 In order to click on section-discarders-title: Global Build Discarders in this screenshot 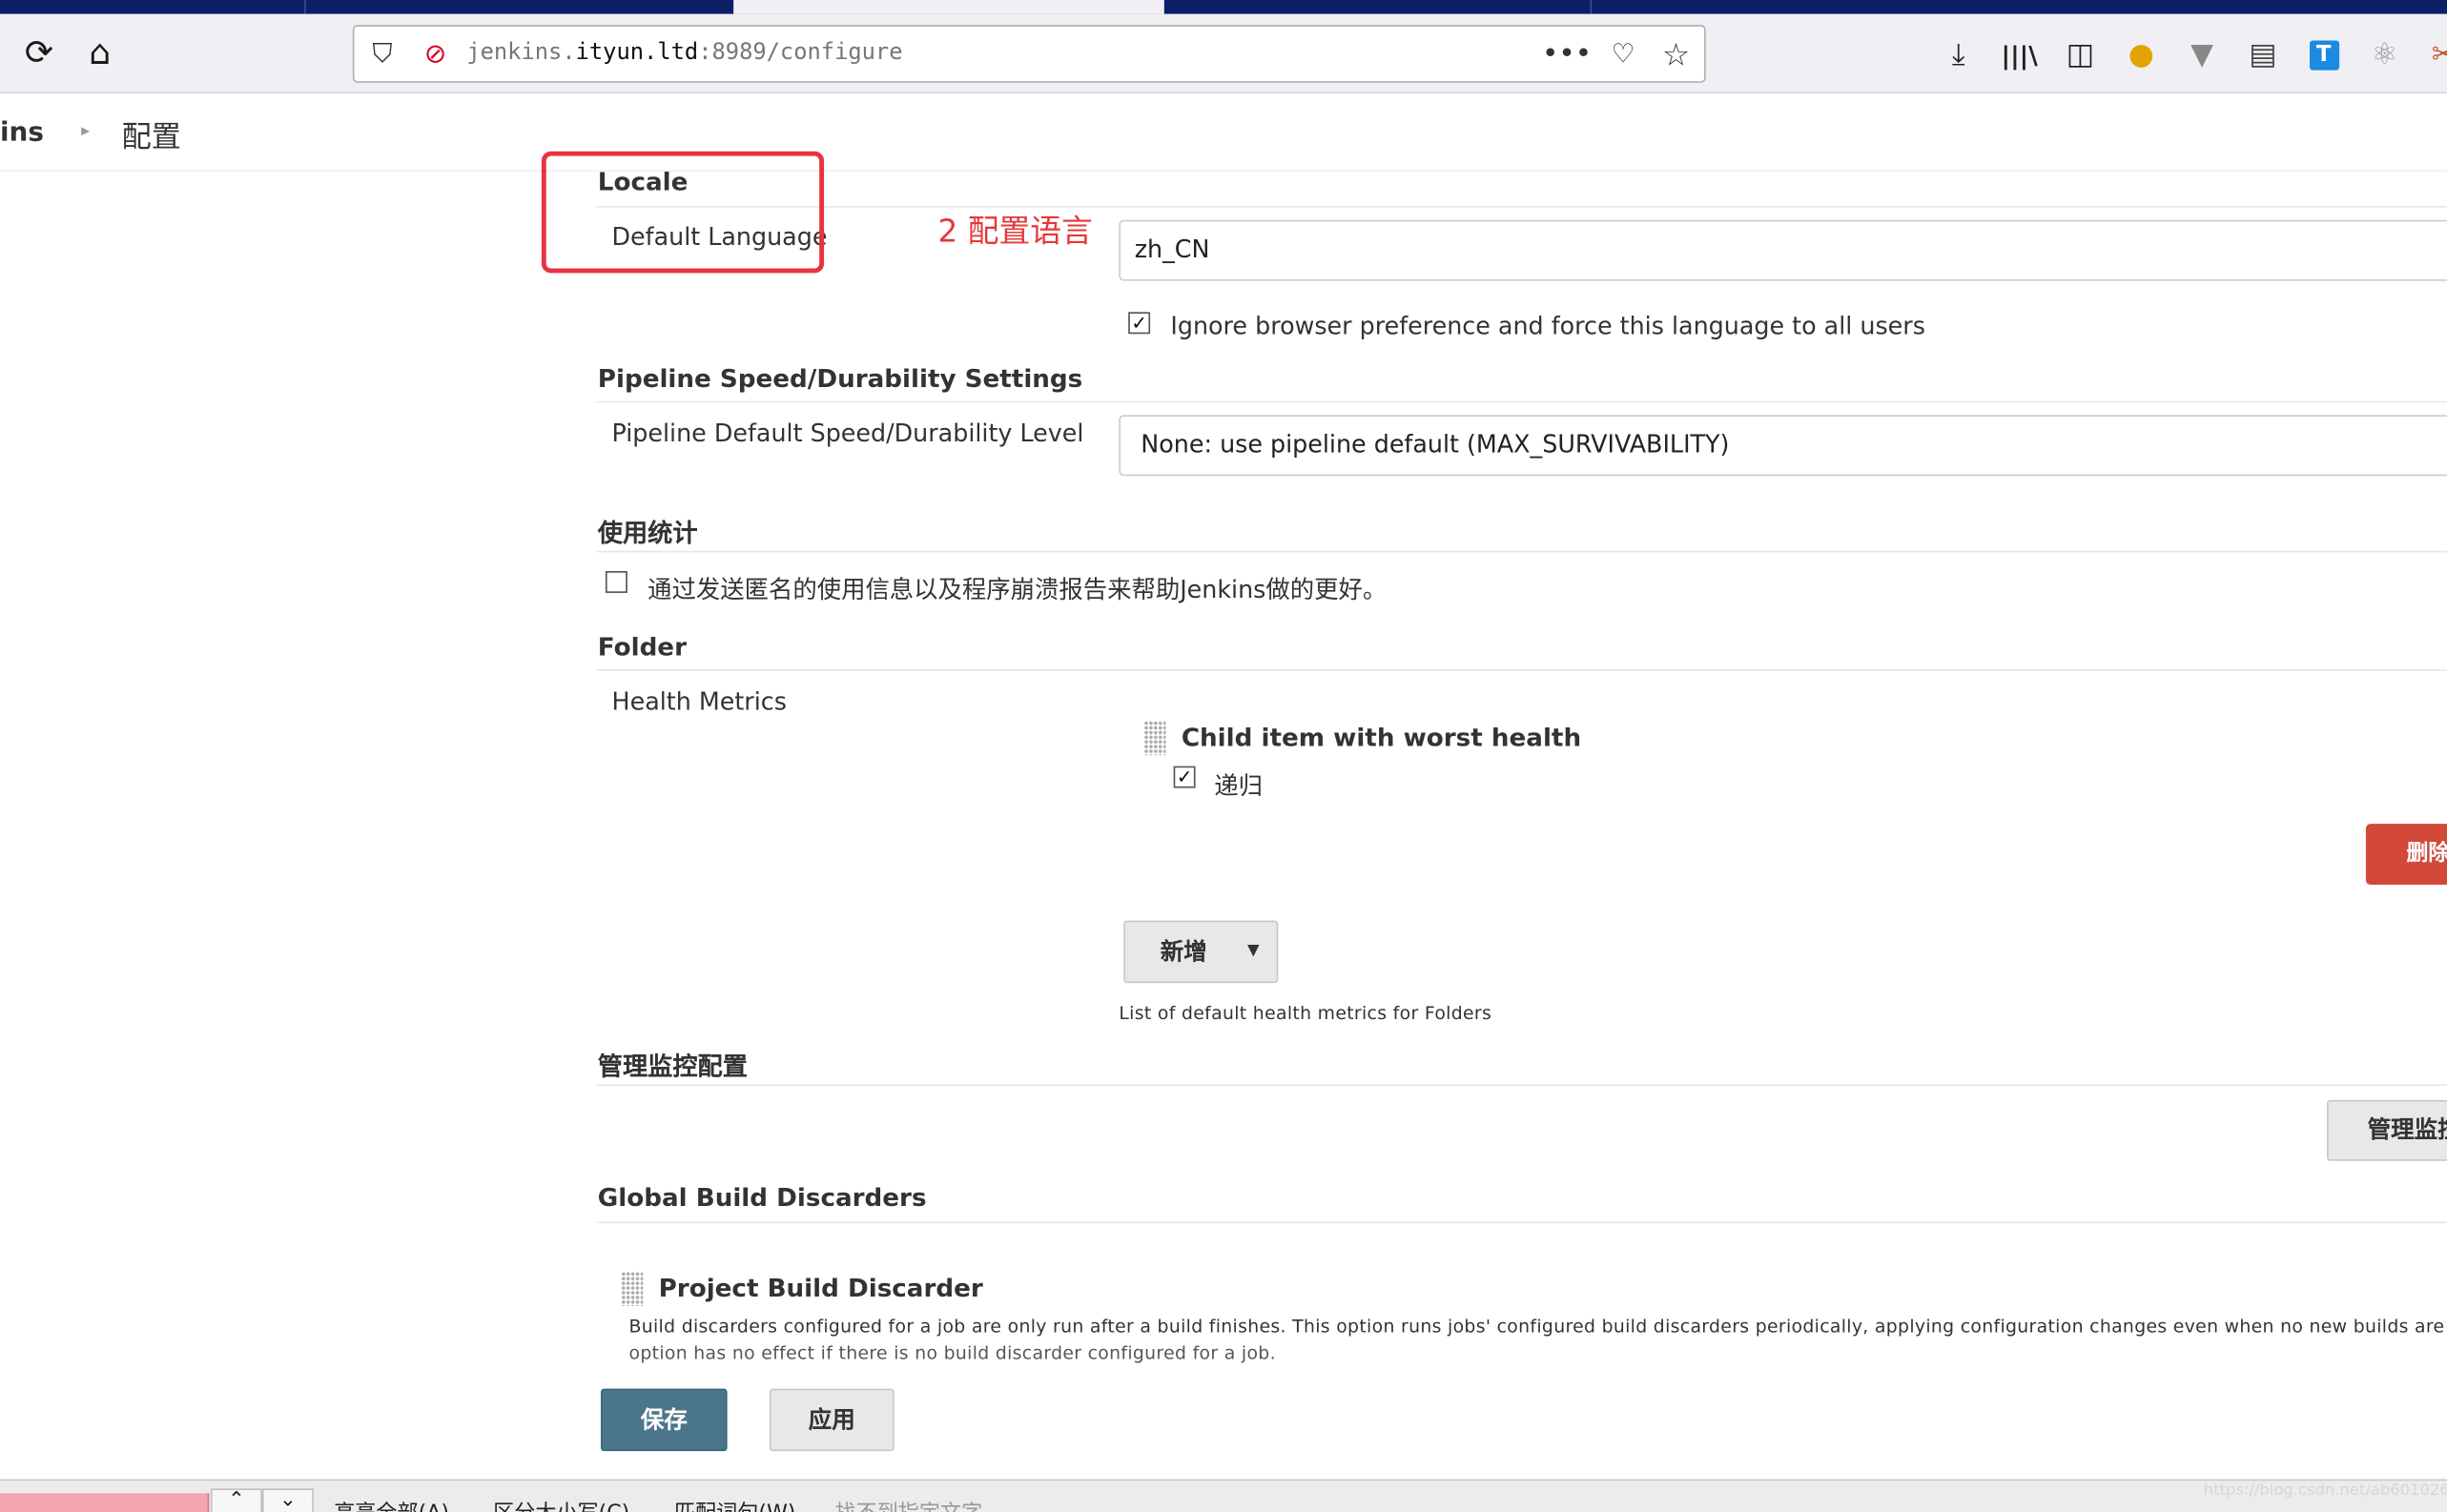, I will do `click(762, 1197)`.